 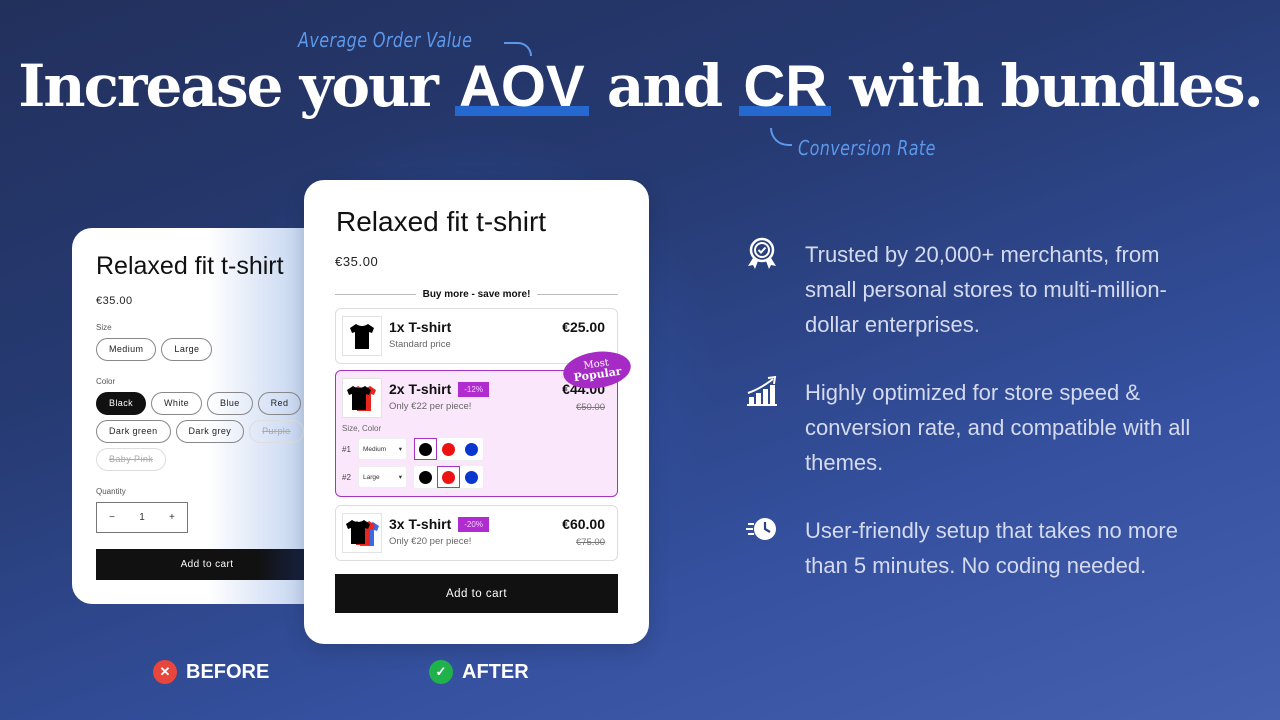 I want to click on offer-price: €60.00, so click(x=583, y=524).